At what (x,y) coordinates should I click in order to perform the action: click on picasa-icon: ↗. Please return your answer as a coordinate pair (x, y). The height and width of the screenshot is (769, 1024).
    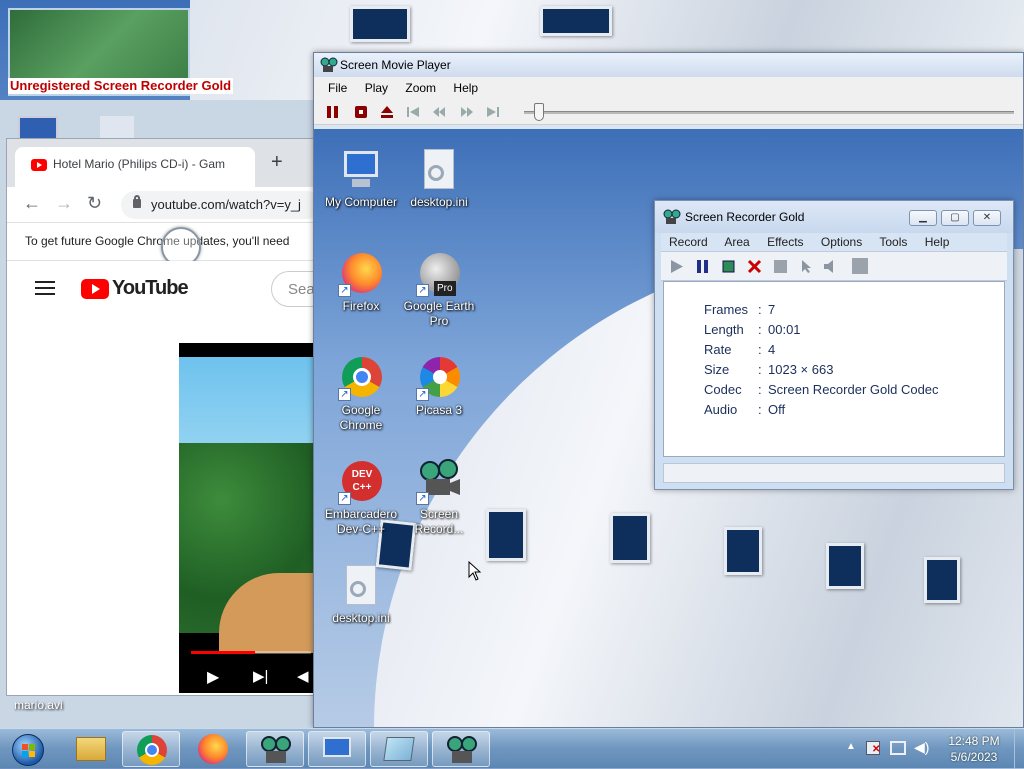
    Looking at the image, I should click on (439, 378).